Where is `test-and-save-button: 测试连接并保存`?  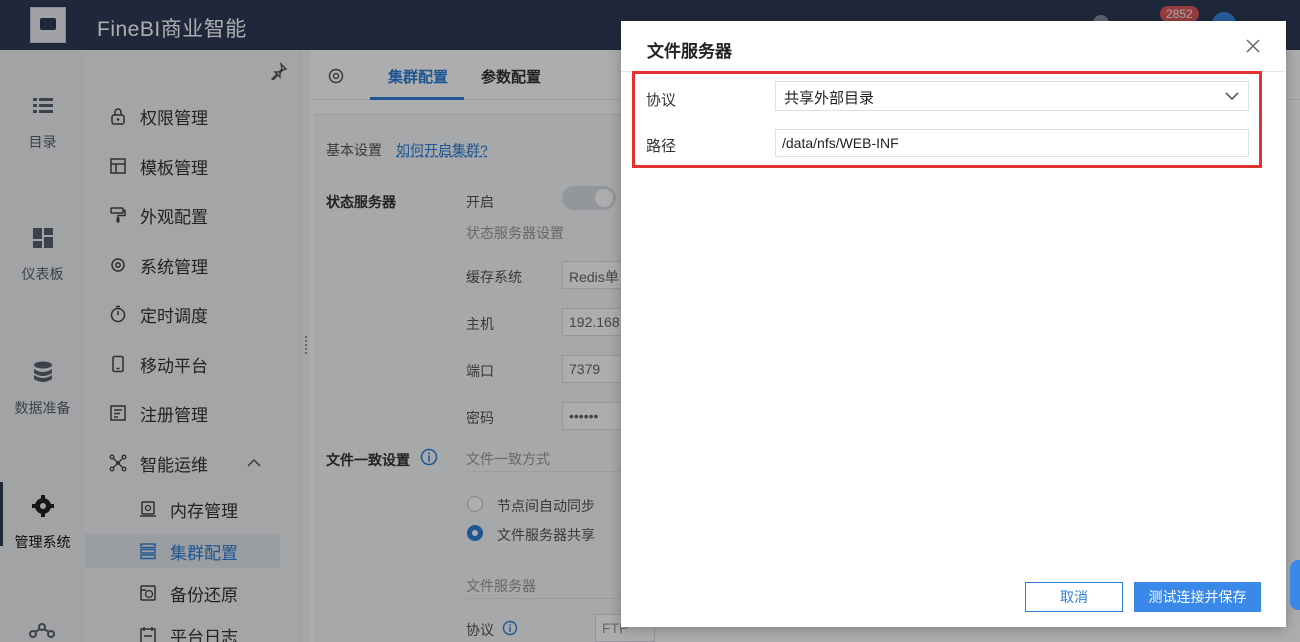 test-and-save-button: 测试连接并保存 is located at coordinates (1197, 597).